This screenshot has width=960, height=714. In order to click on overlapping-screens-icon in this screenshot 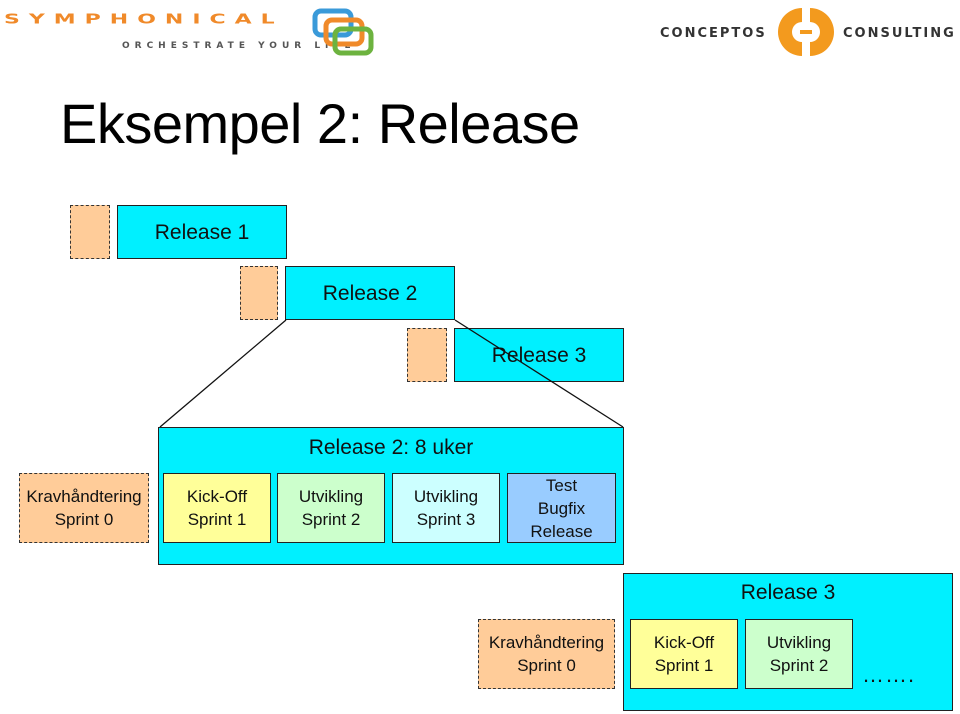, I will do `click(343, 32)`.